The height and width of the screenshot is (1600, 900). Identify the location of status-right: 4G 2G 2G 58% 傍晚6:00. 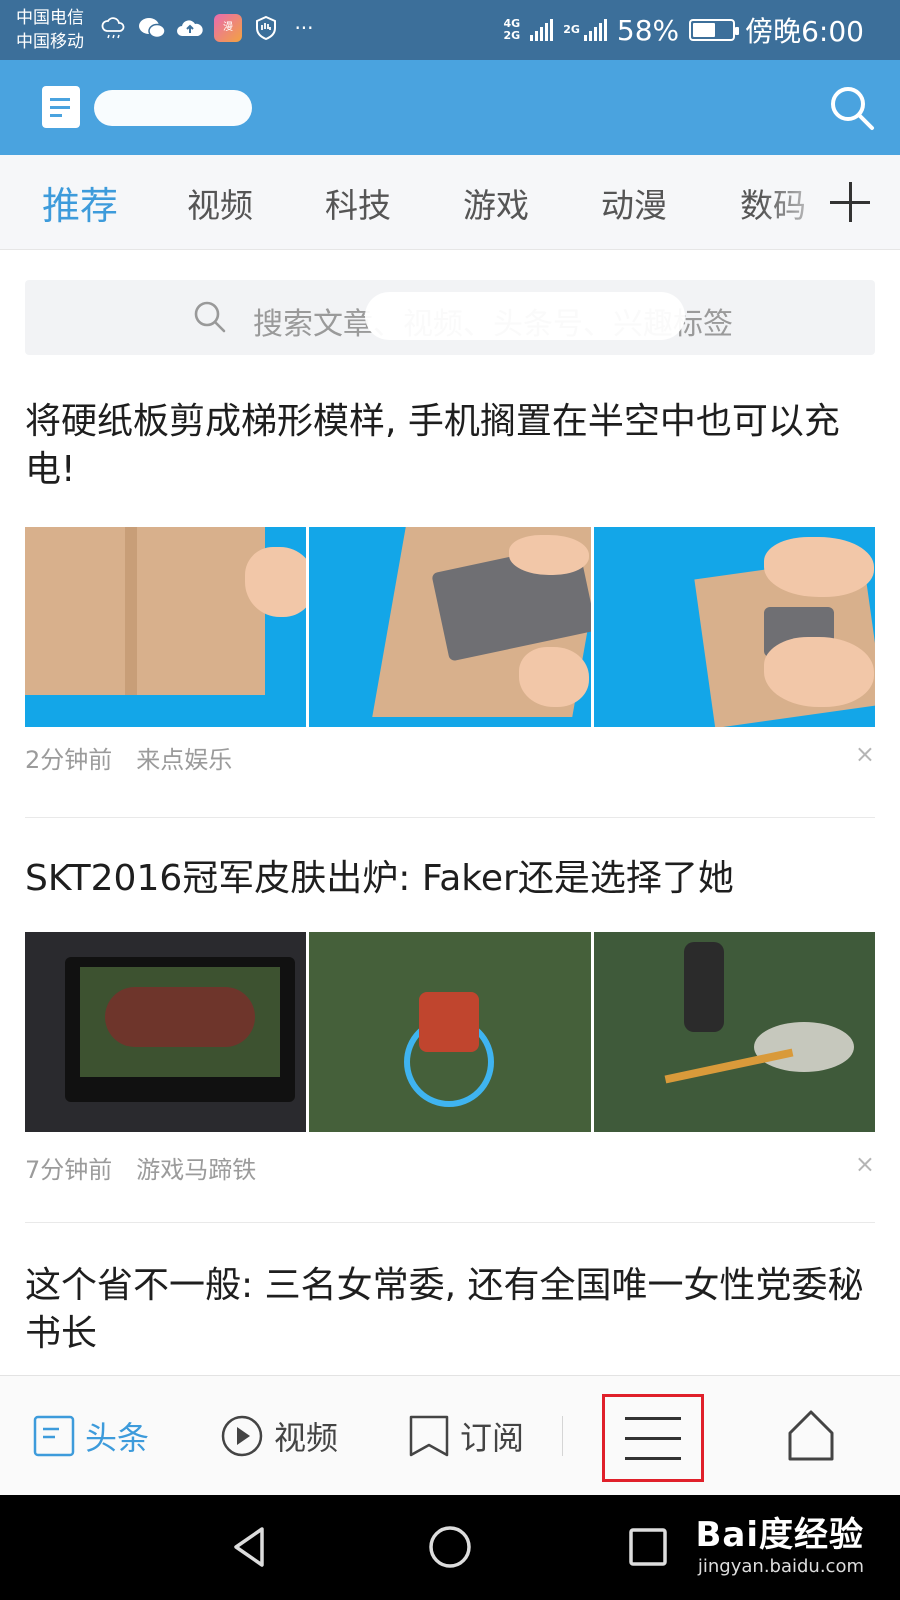
(684, 30).